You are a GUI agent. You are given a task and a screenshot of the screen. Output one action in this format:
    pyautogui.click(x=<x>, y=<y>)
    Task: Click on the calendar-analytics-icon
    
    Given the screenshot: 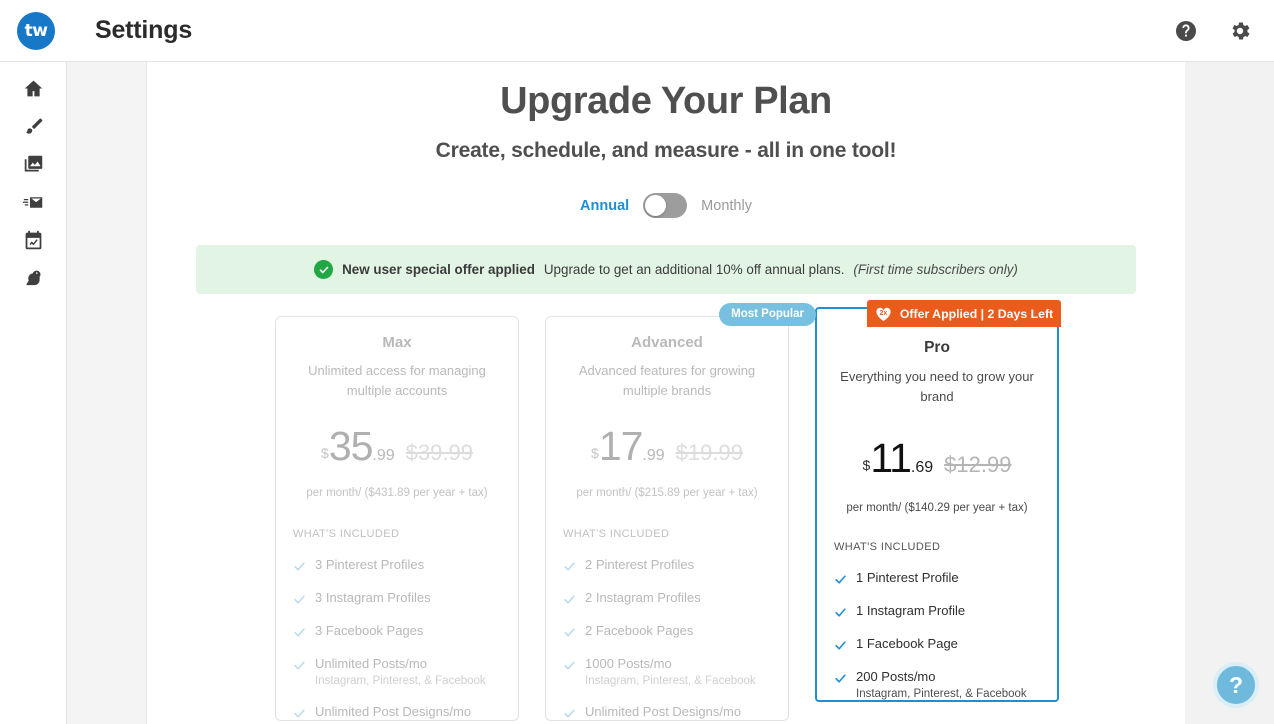 What is the action you would take?
    pyautogui.click(x=33, y=239)
    